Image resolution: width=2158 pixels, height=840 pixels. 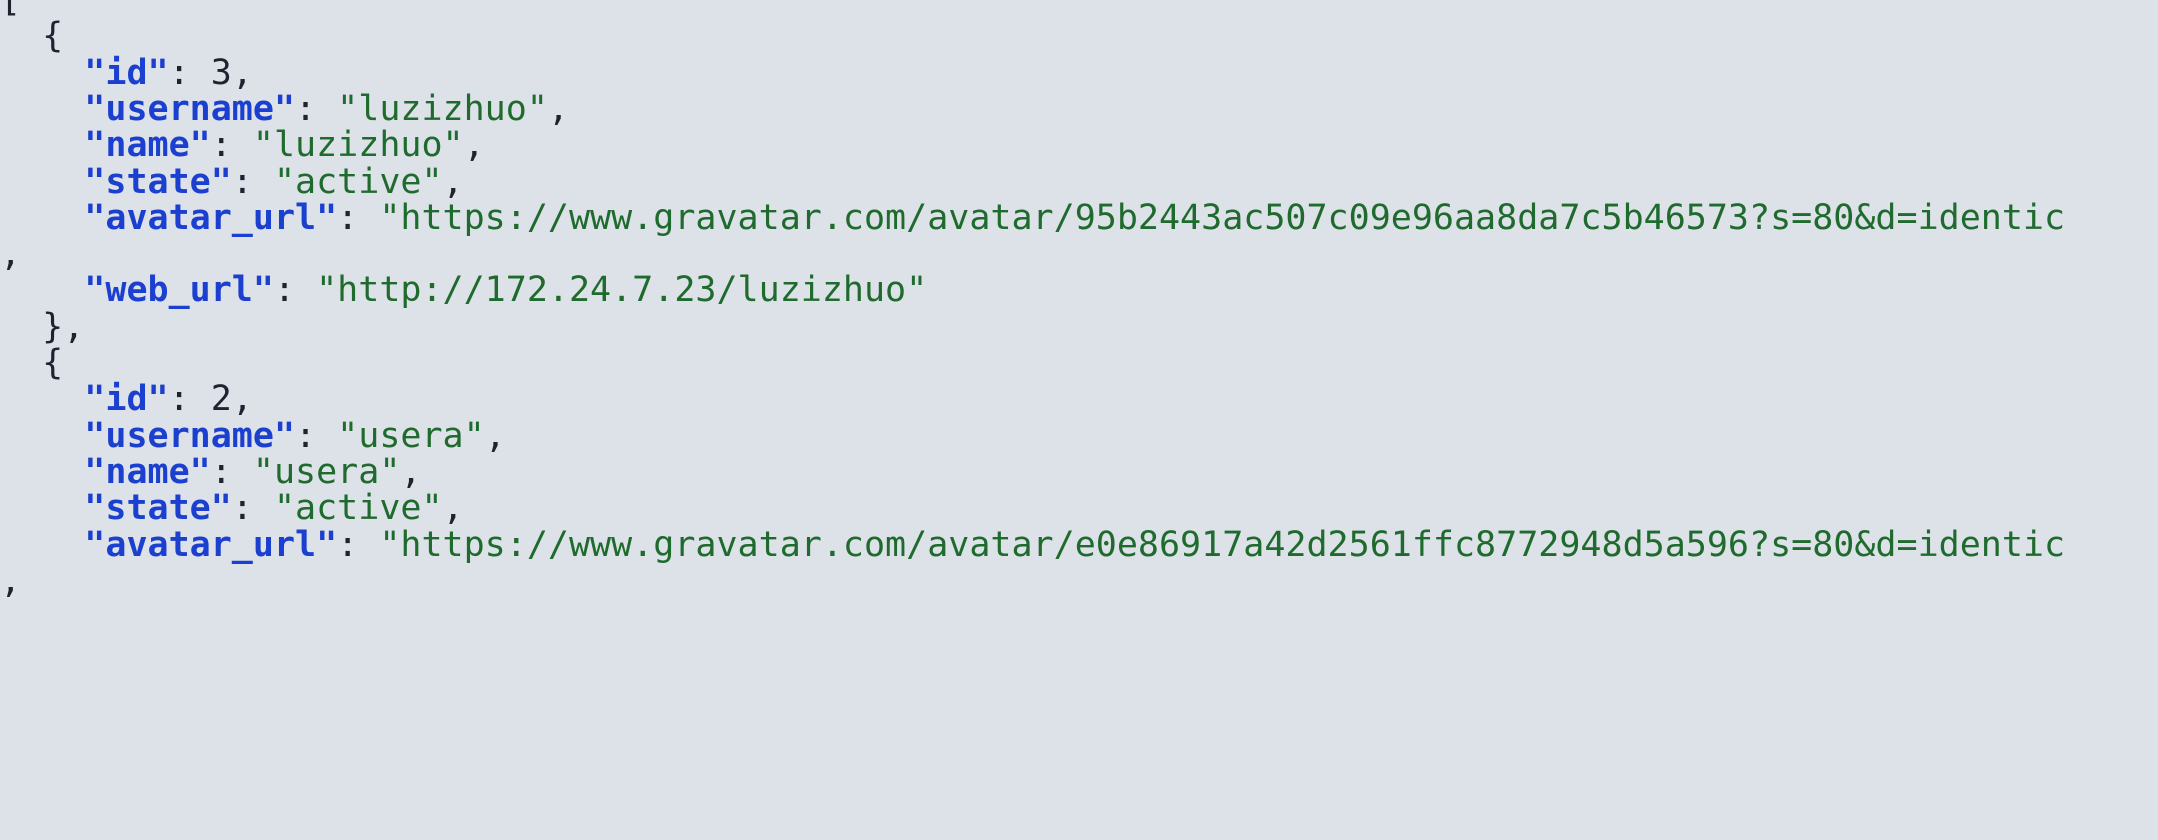 What do you see at coordinates (622, 290) in the screenshot?
I see `json-string-value: "http://172.24.7.23/luzizhuo"` at bounding box center [622, 290].